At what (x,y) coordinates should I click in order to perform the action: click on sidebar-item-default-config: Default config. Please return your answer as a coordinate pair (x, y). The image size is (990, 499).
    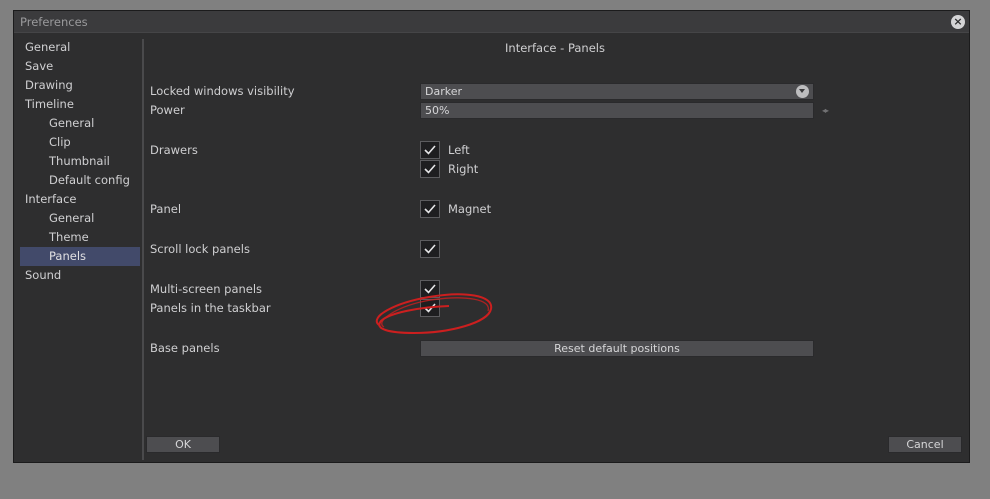
    Looking at the image, I should click on (80, 180).